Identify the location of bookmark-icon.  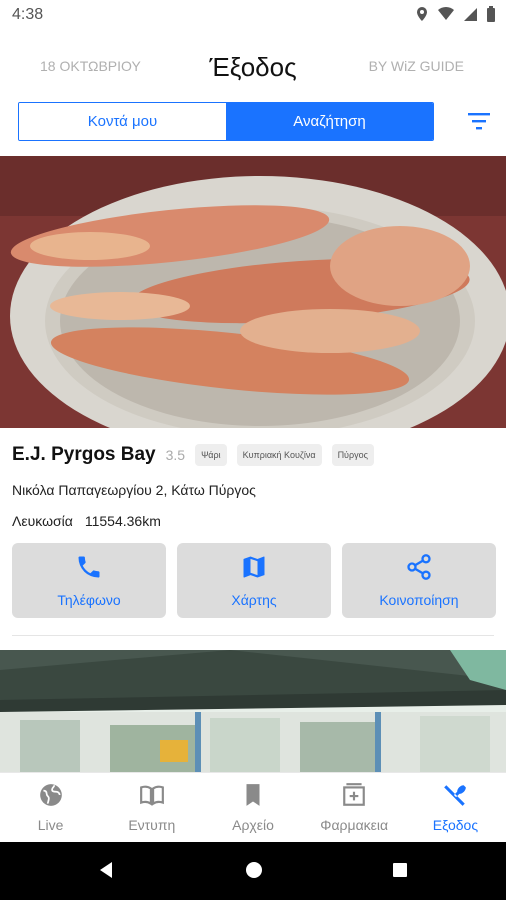
(253, 797).